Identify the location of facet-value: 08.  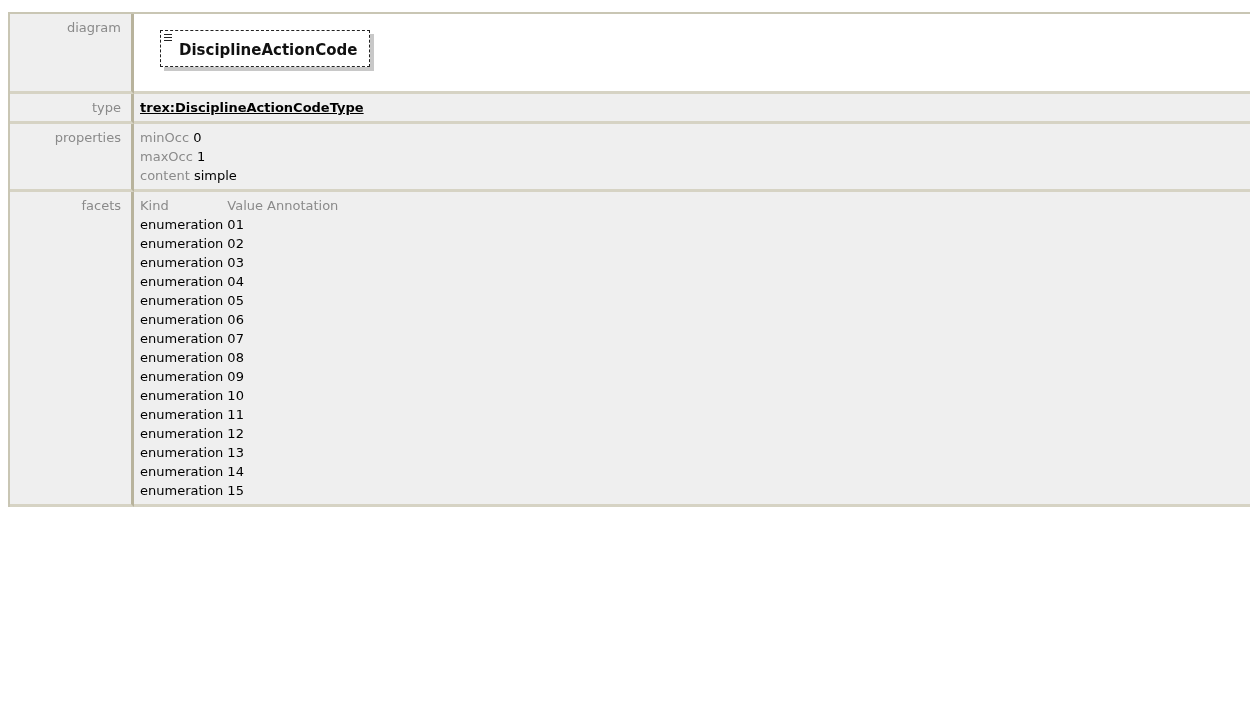
(236, 358).